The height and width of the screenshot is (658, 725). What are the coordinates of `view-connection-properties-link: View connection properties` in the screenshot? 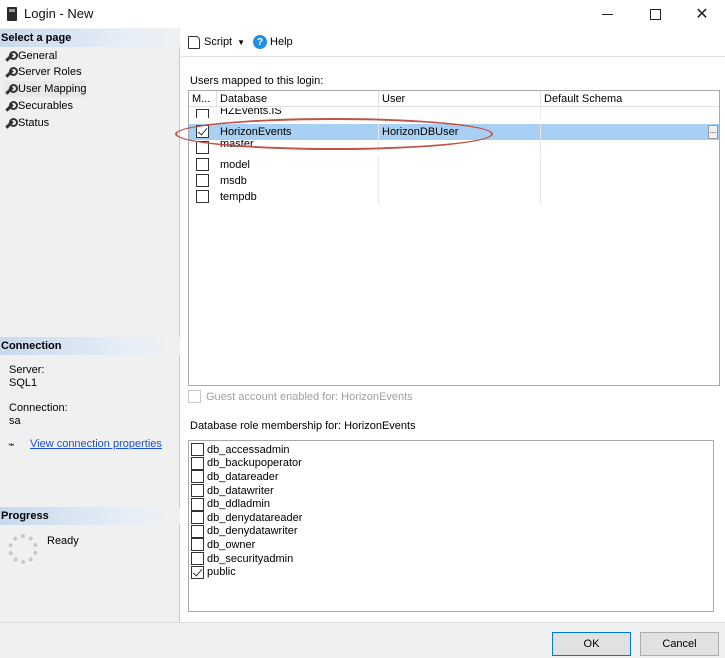 It's located at (96, 444).